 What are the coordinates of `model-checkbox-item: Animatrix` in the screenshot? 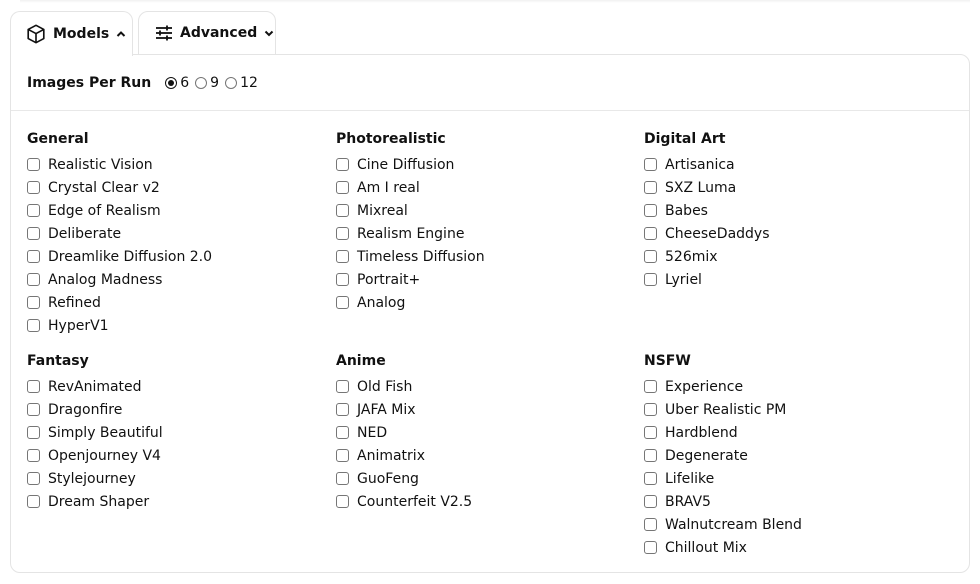 It's located at (486, 455).